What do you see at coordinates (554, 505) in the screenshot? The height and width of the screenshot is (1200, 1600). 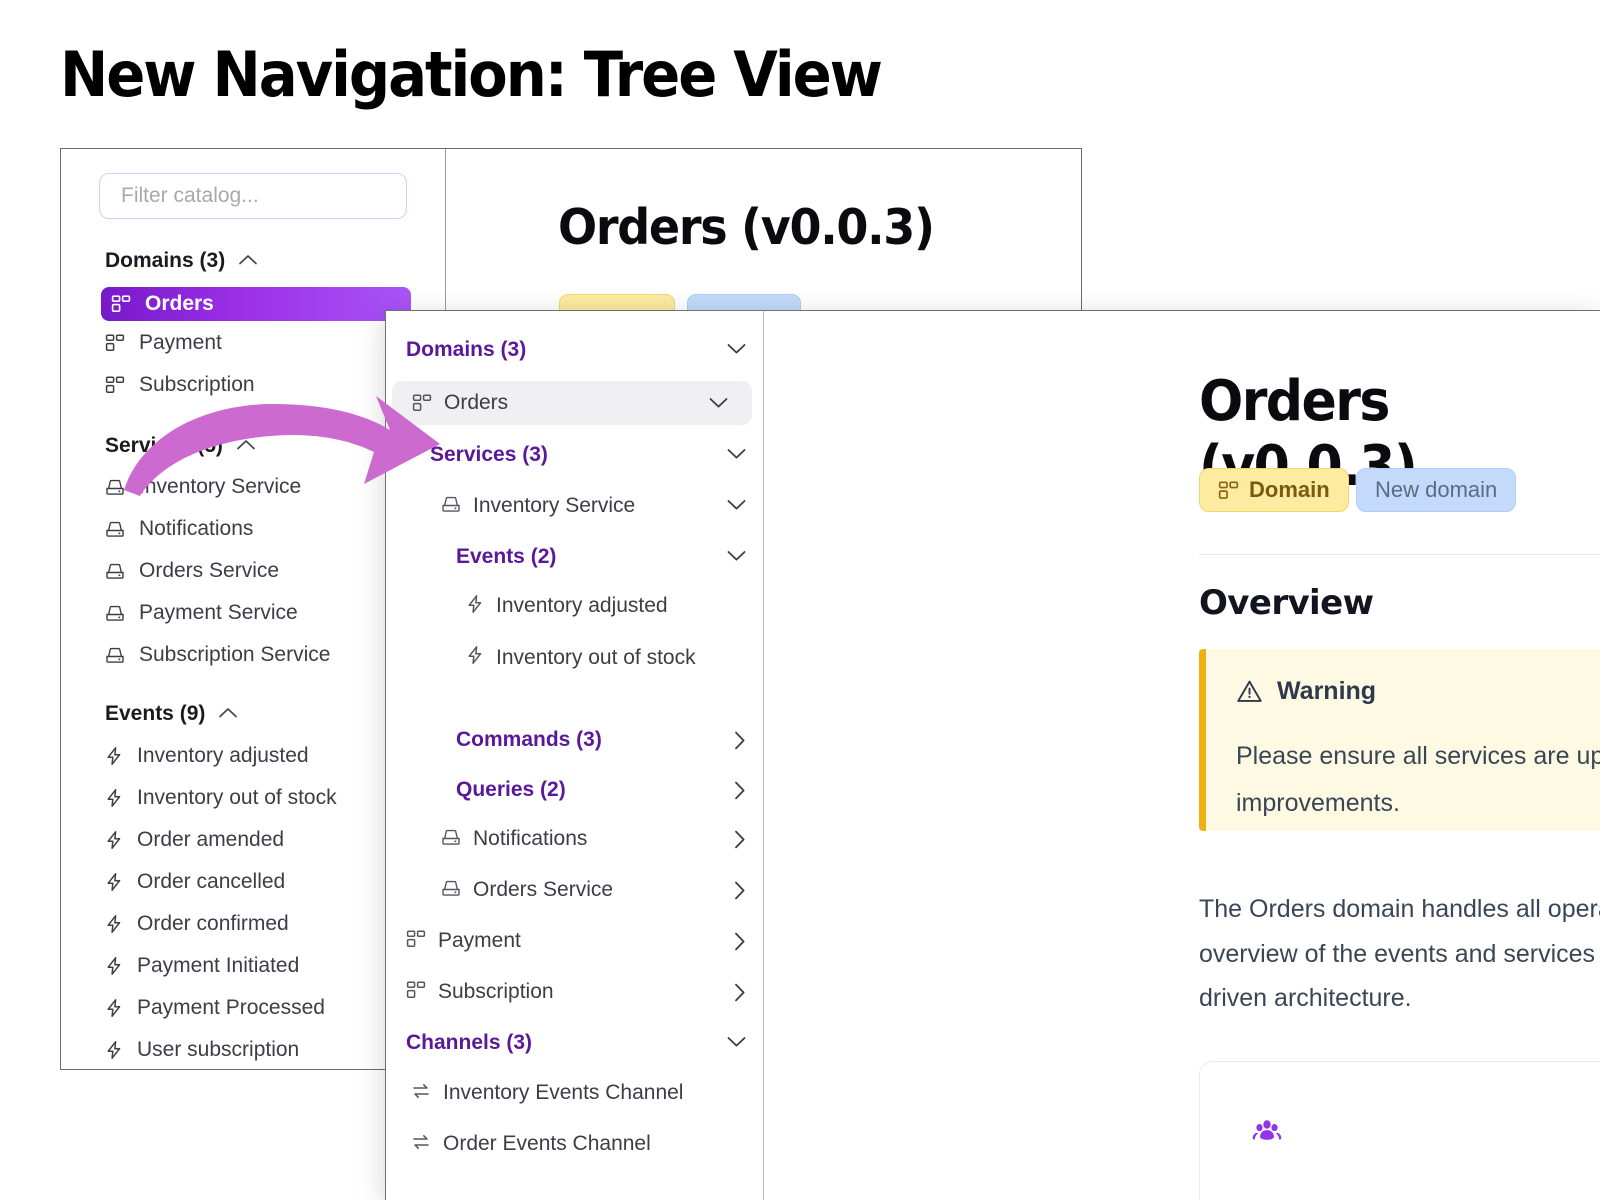 I see `tree-item-inventory-service-label: Inventory Service` at bounding box center [554, 505].